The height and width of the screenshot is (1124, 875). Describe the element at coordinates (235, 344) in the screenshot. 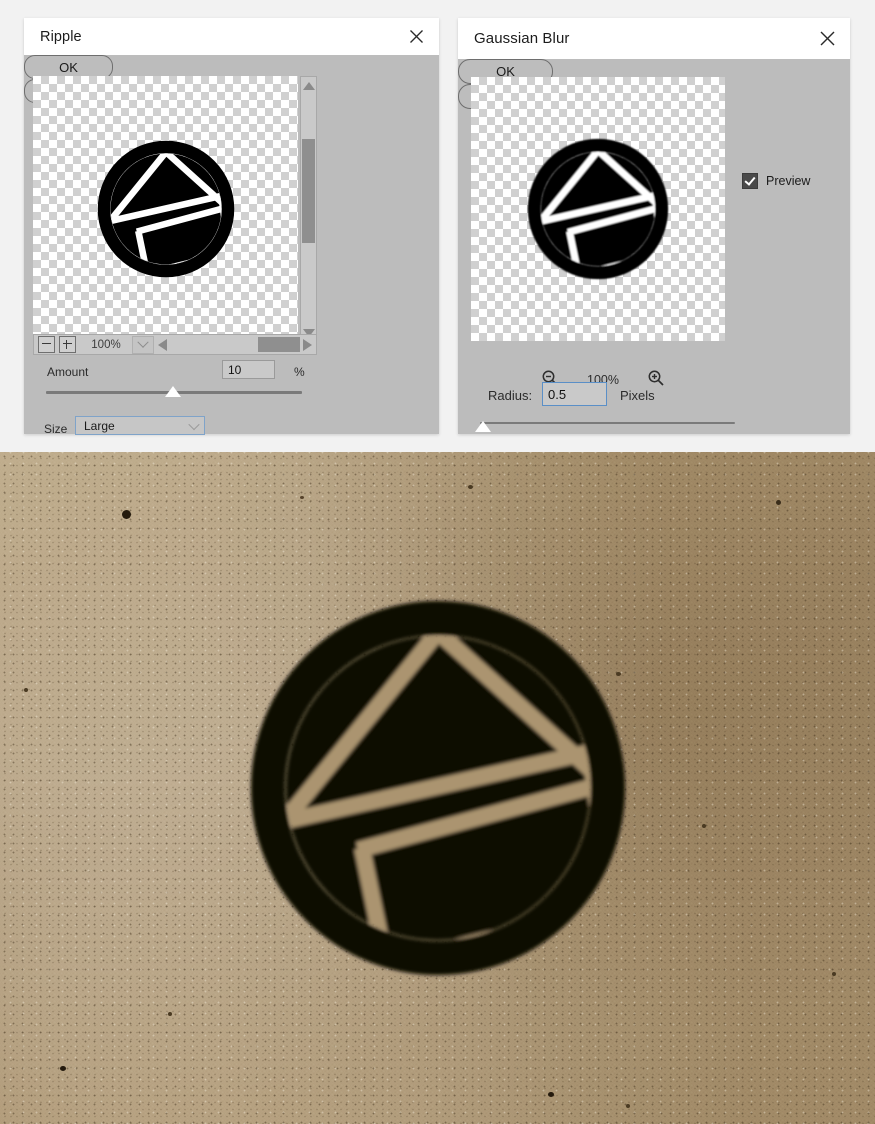

I see `preview-horizontal-scrollbar` at that location.